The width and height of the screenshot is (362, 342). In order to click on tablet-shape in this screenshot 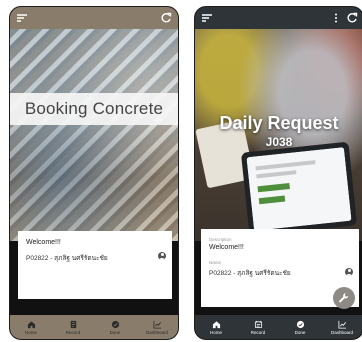, I will do `click(299, 189)`.